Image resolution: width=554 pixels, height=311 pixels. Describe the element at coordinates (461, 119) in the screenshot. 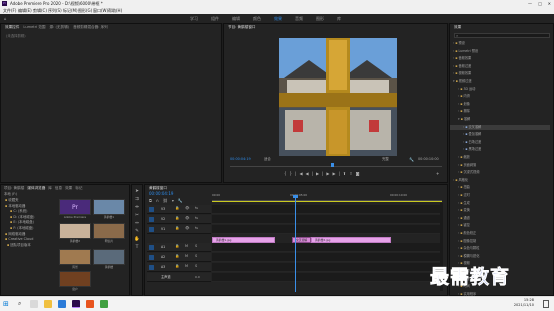

I see `folder-icon: ▪` at that location.